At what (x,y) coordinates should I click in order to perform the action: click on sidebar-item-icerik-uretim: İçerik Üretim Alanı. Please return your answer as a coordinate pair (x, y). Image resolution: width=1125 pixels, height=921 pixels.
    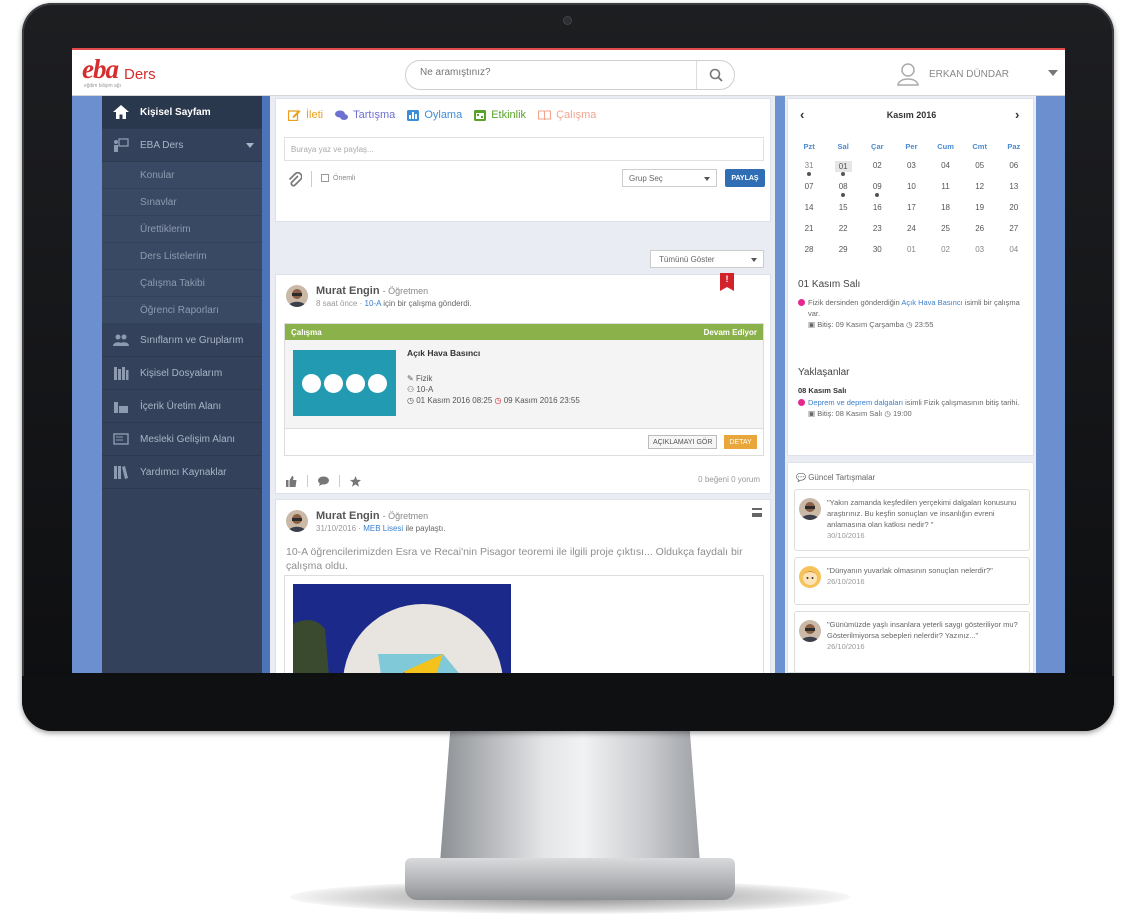
    Looking at the image, I should click on (182, 406).